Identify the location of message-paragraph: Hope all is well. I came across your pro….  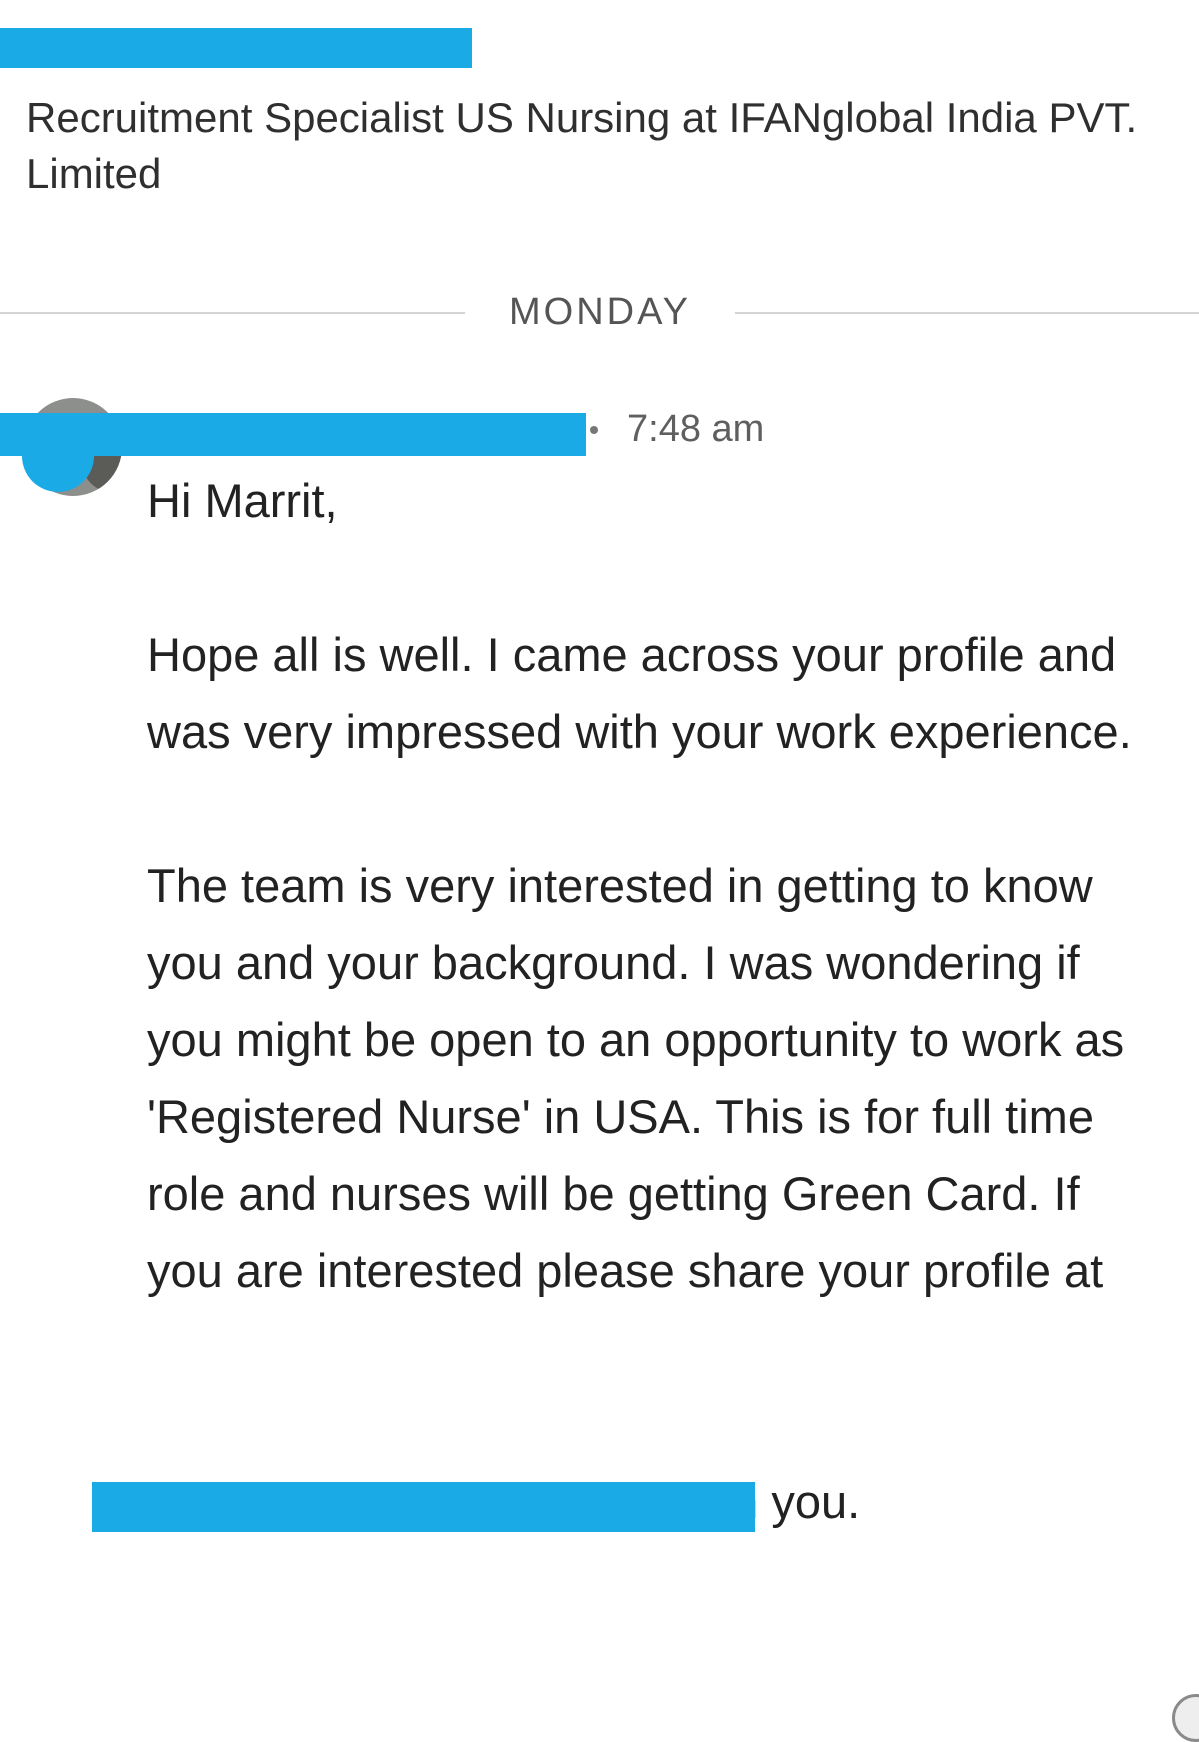
(639, 693).